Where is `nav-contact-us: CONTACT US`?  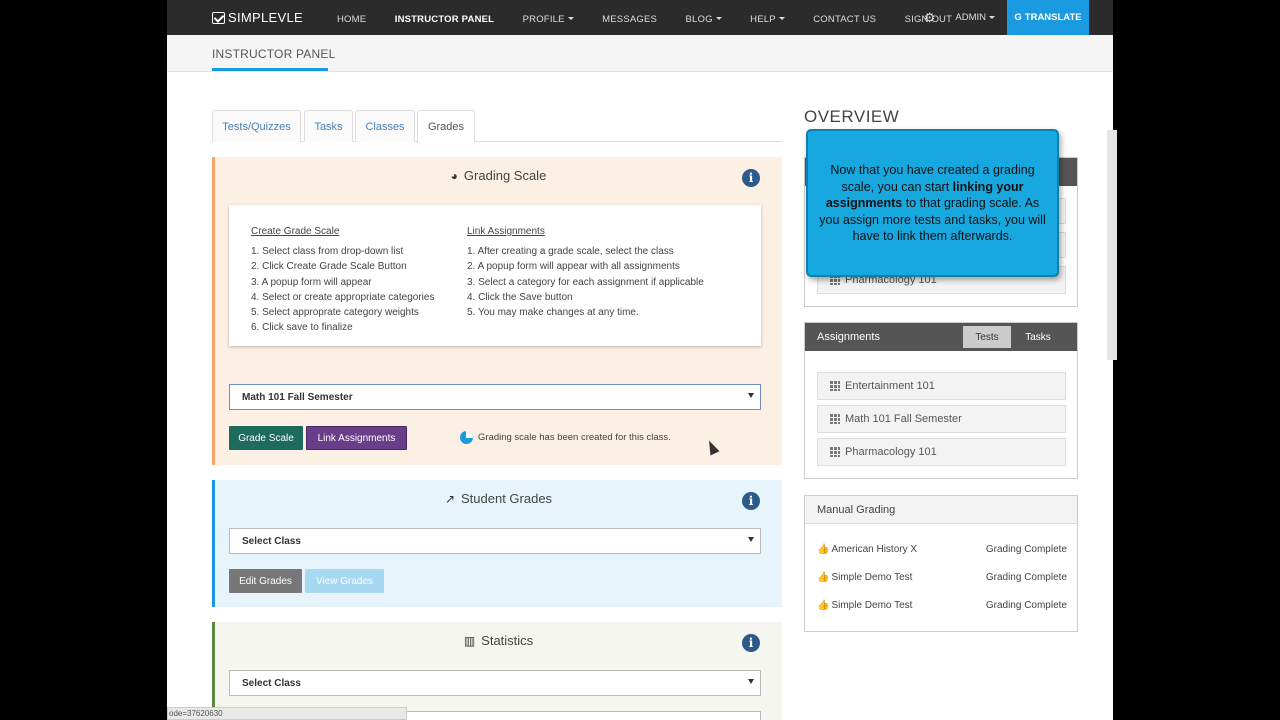
nav-contact-us: CONTACT US is located at coordinates (844, 19).